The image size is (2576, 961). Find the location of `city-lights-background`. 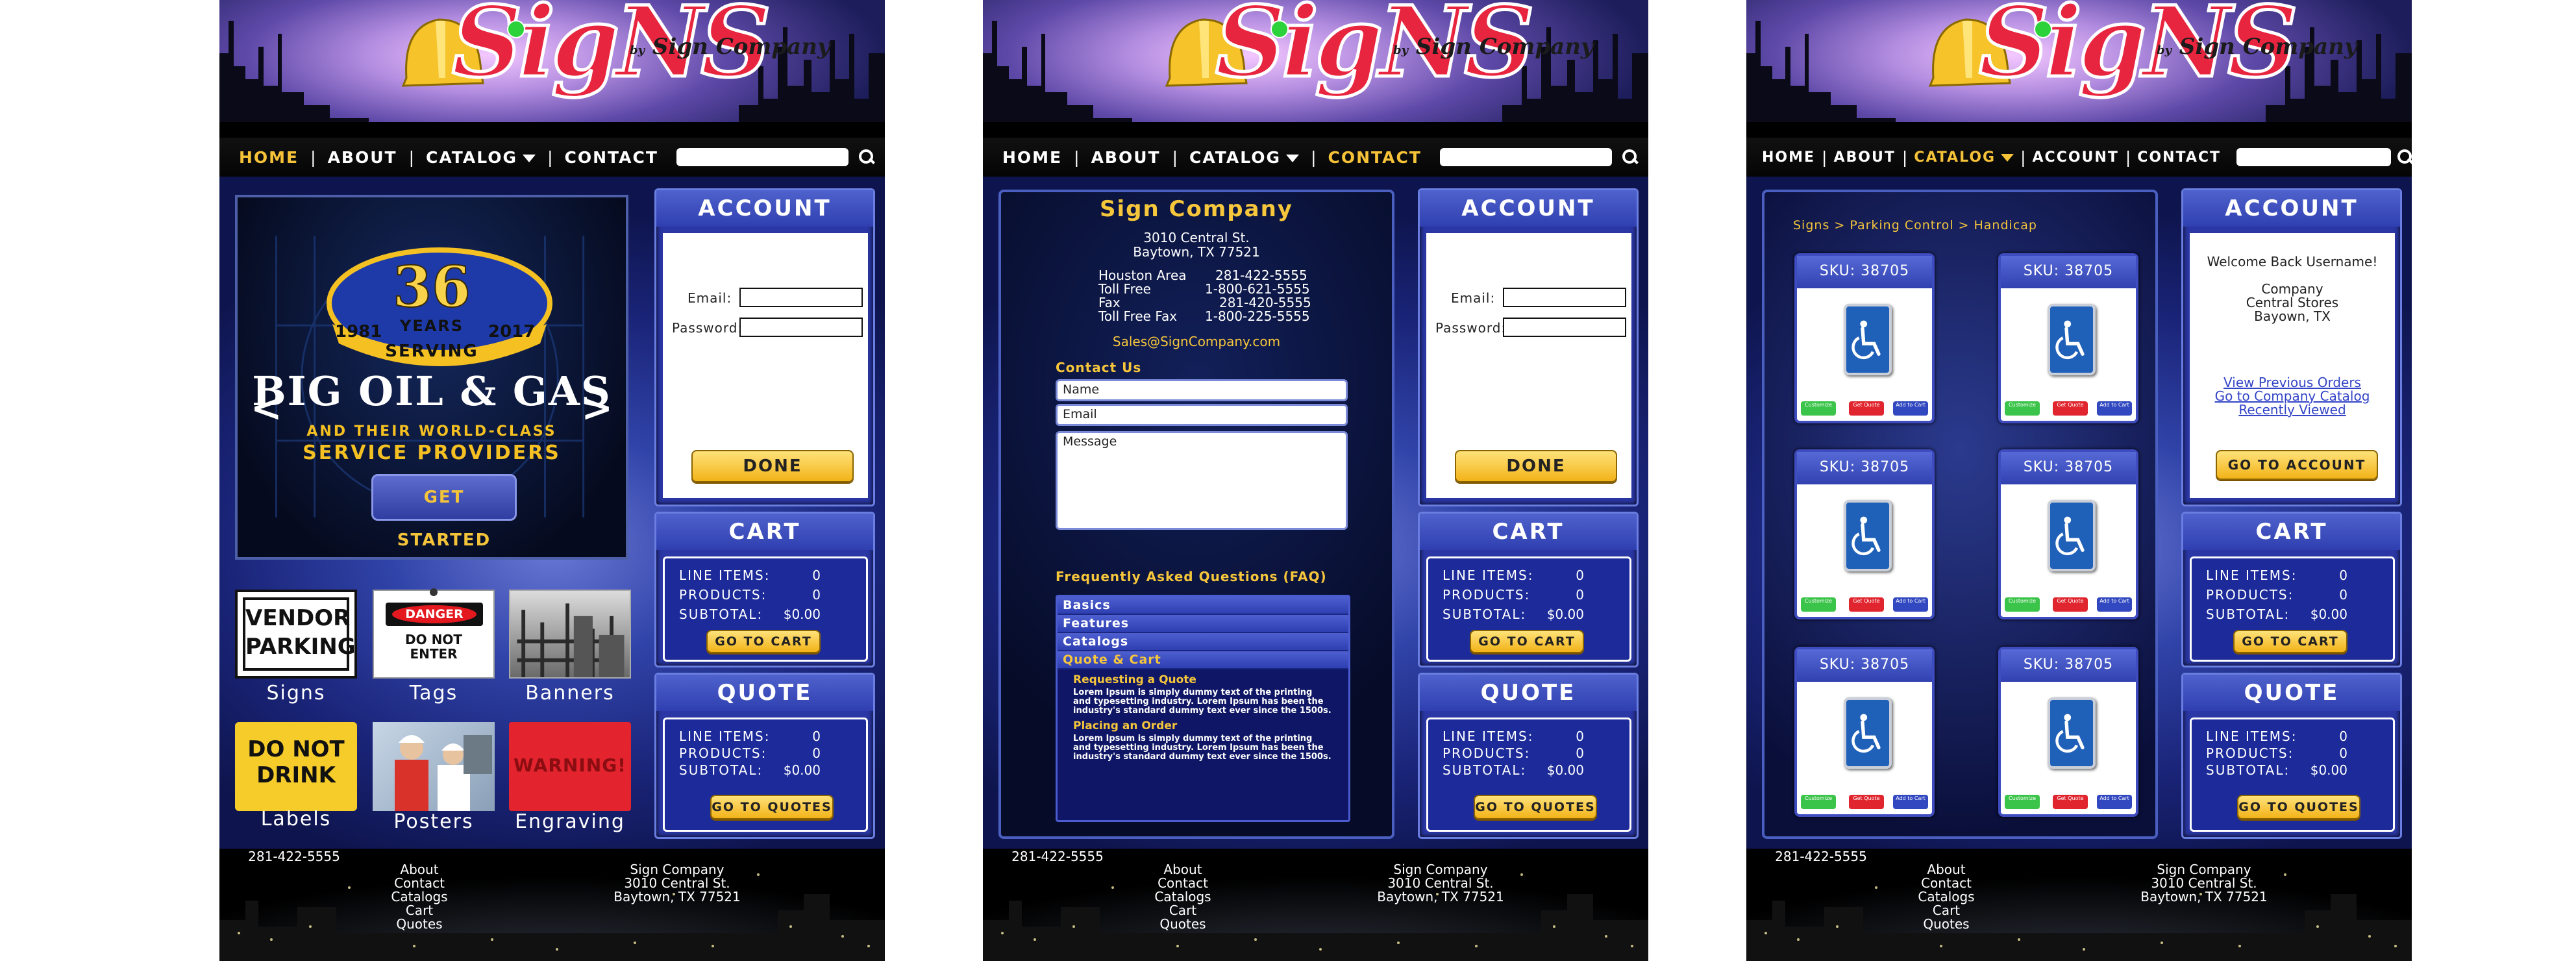

city-lights-background is located at coordinates (1315, 917).